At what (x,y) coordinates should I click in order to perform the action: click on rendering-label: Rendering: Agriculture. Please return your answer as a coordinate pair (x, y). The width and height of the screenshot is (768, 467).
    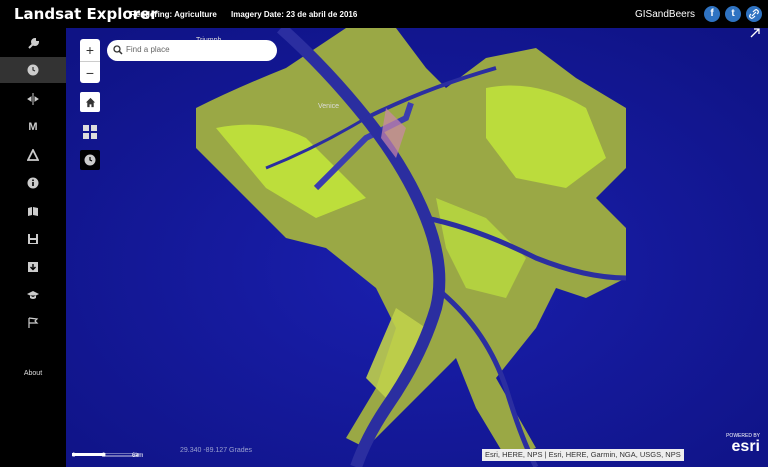
    Looking at the image, I should click on (173, 14).